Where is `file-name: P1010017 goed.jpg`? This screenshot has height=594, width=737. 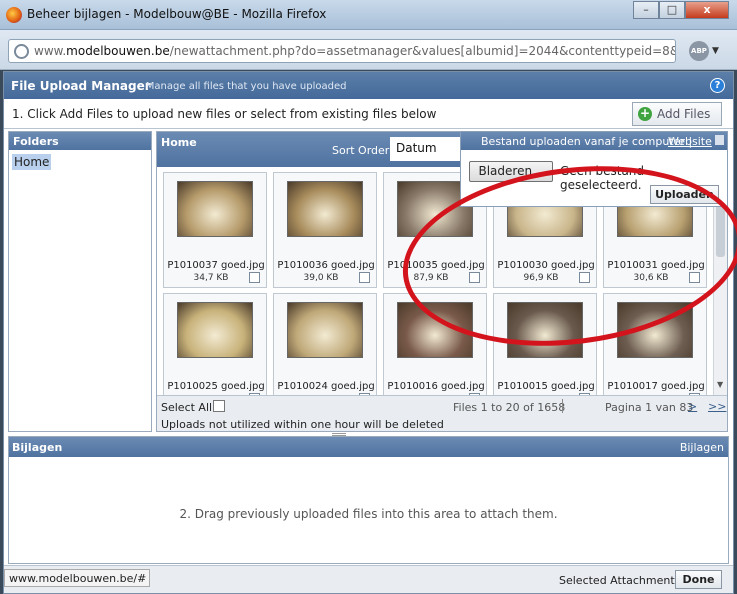 file-name: P1010017 goed.jpg is located at coordinates (656, 386).